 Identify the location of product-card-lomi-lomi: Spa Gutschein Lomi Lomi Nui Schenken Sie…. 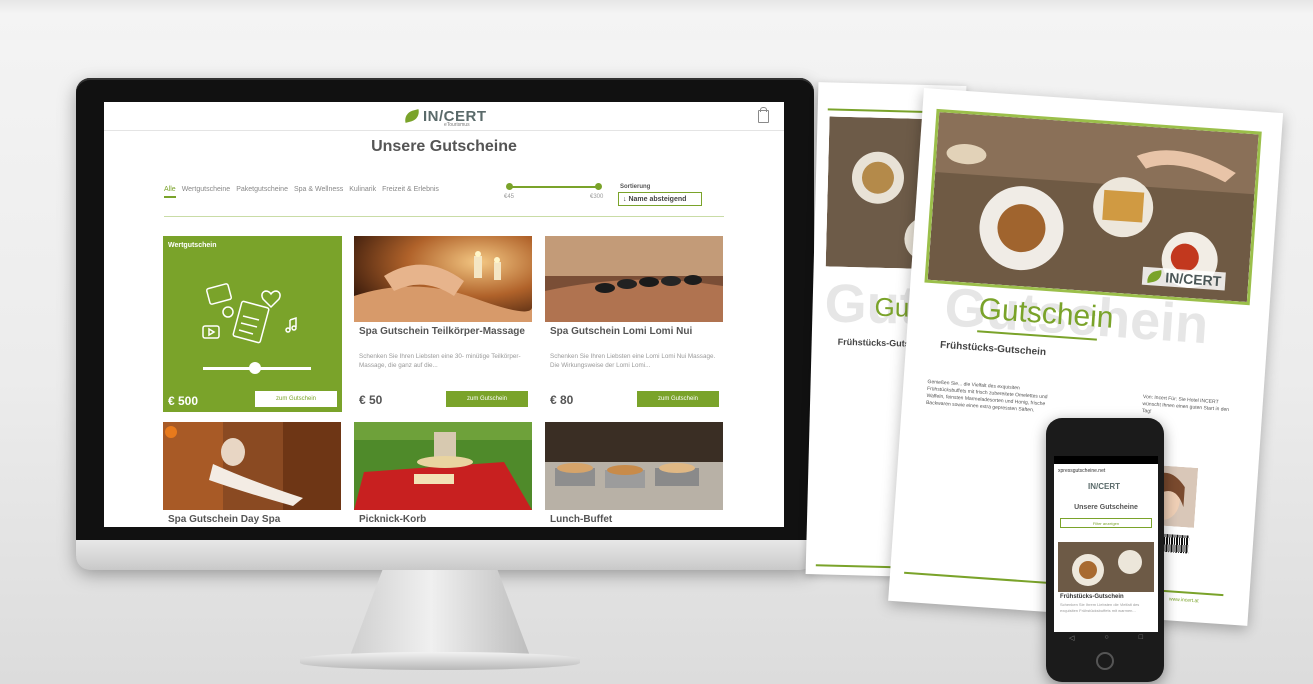
(634, 324).